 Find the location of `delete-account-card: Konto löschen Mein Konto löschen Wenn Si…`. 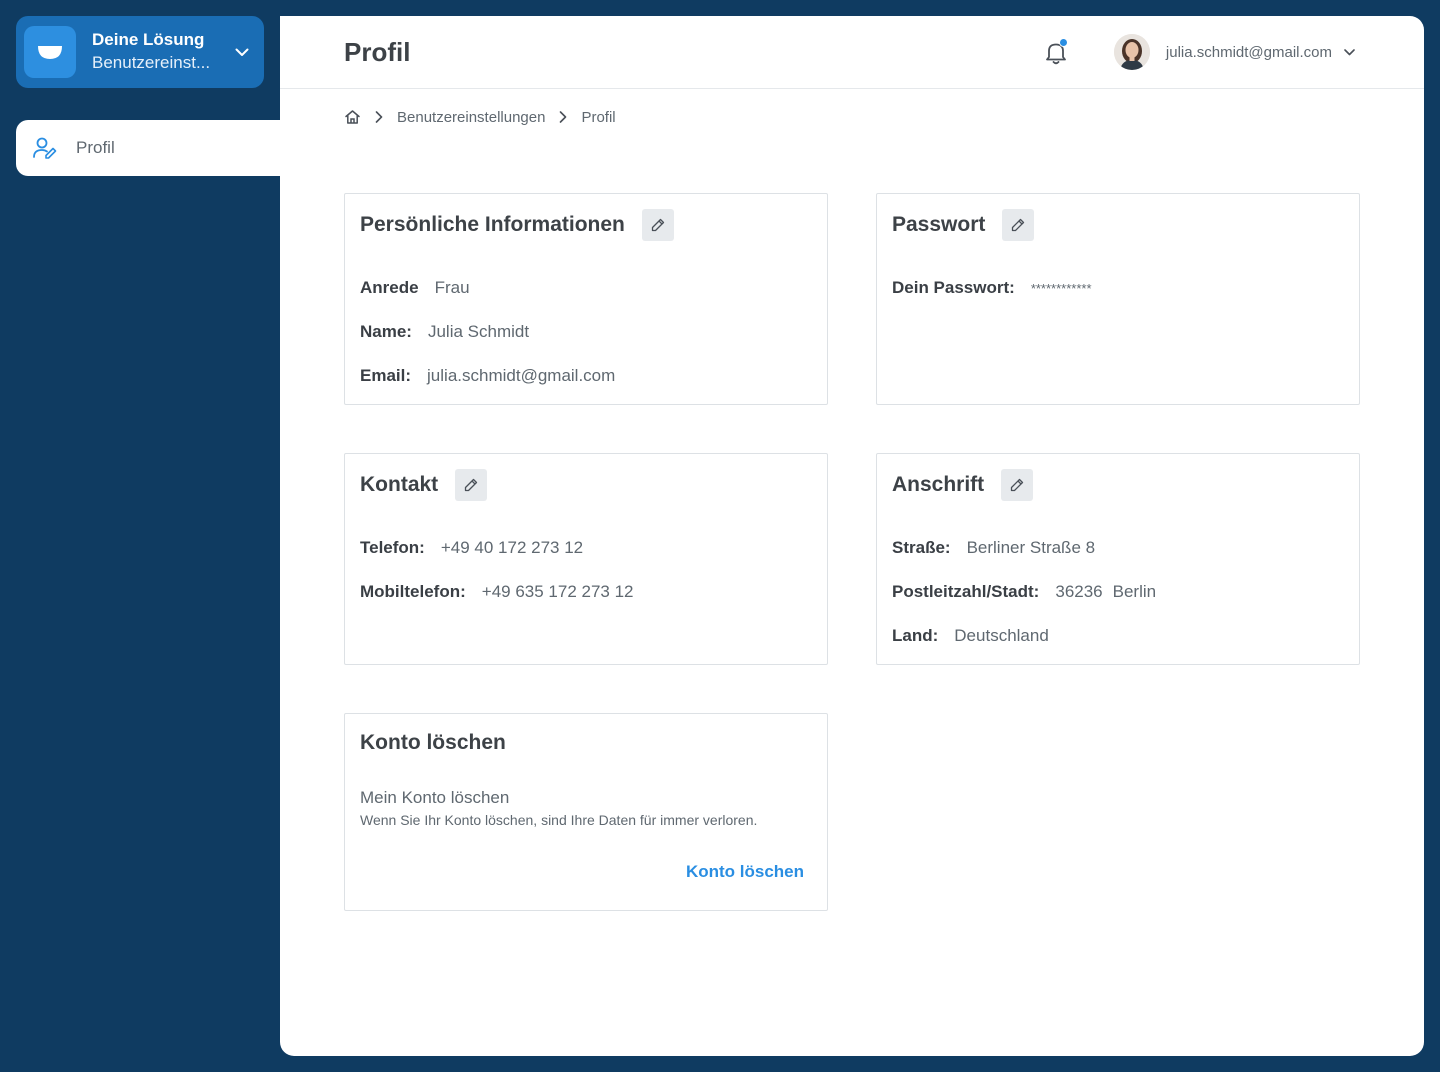

delete-account-card: Konto löschen Mein Konto löschen Wenn Si… is located at coordinates (586, 812).